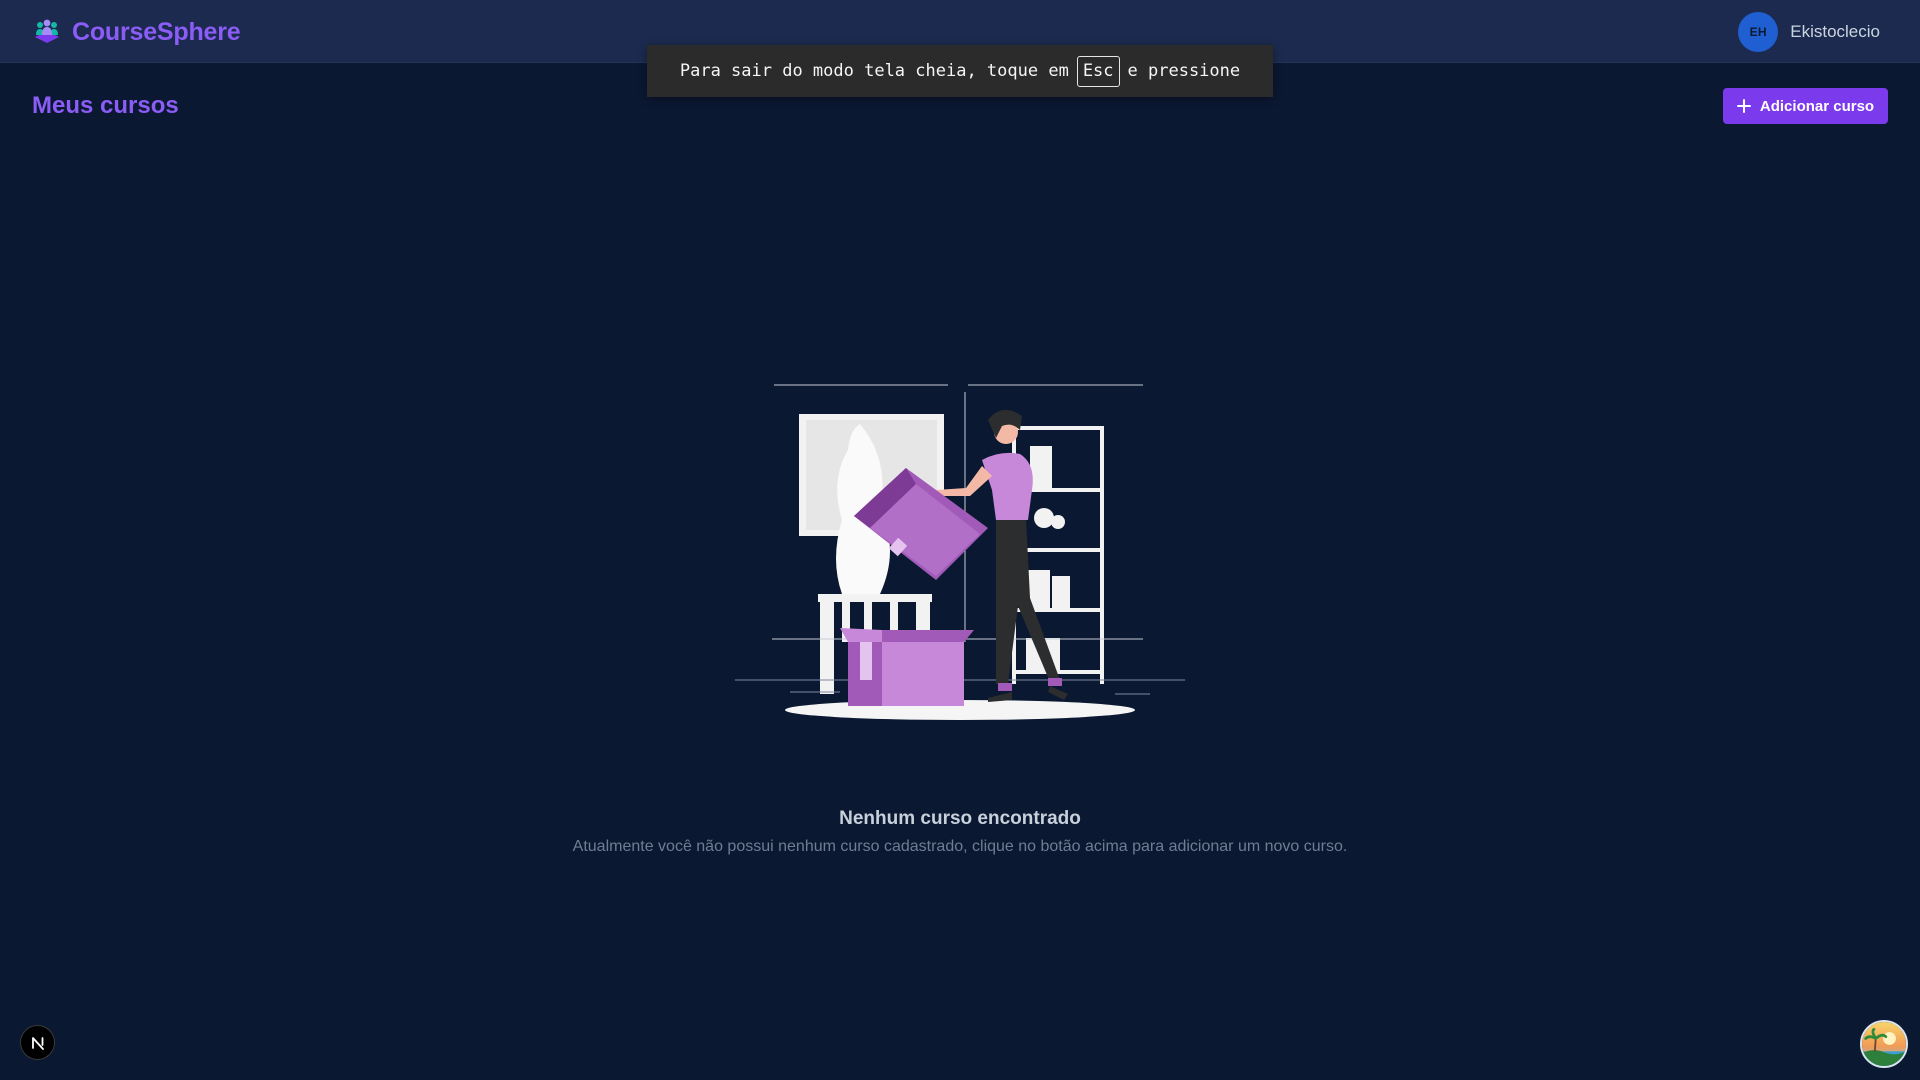 Image resolution: width=1920 pixels, height=1080 pixels. What do you see at coordinates (874, 71) in the screenshot?
I see `fullscreen-notice-text-before: Para sair do modo tela cheia, toque em` at bounding box center [874, 71].